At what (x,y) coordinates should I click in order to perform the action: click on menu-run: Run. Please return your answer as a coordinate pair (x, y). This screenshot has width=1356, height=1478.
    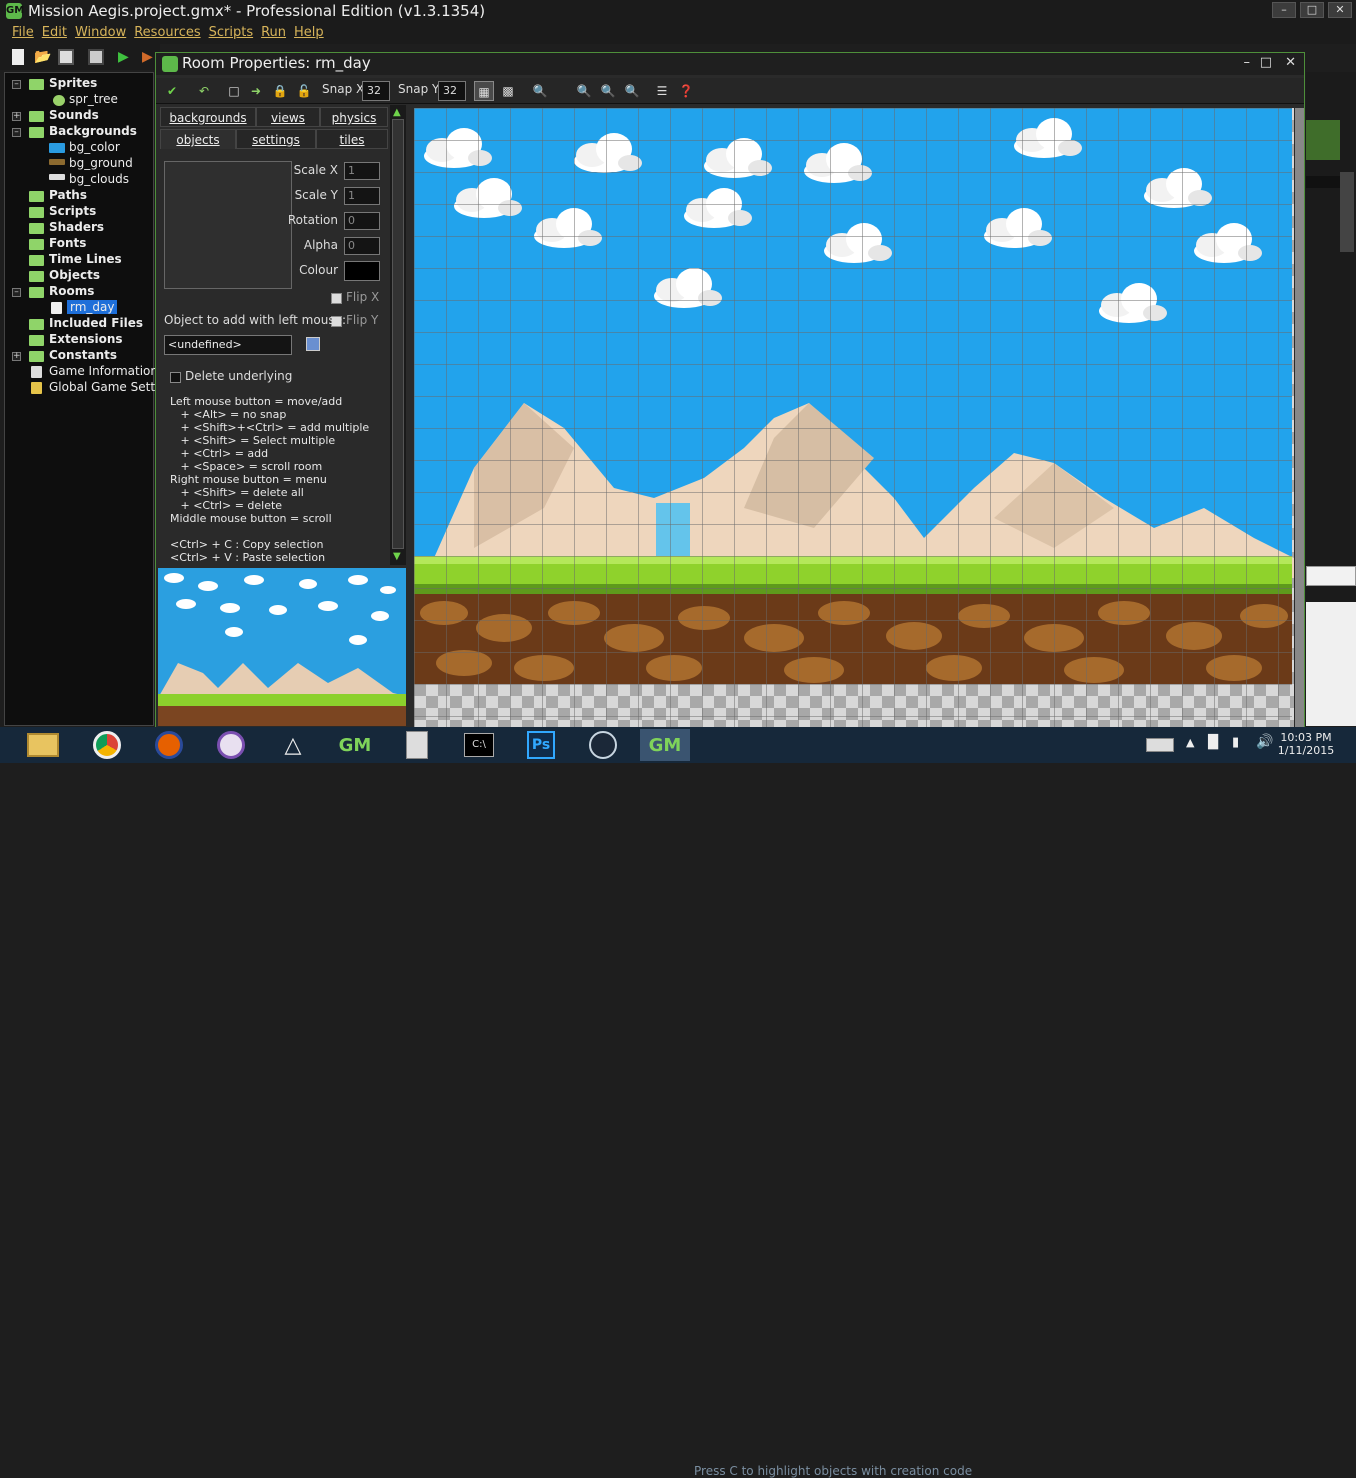
    Looking at the image, I should click on (273, 33).